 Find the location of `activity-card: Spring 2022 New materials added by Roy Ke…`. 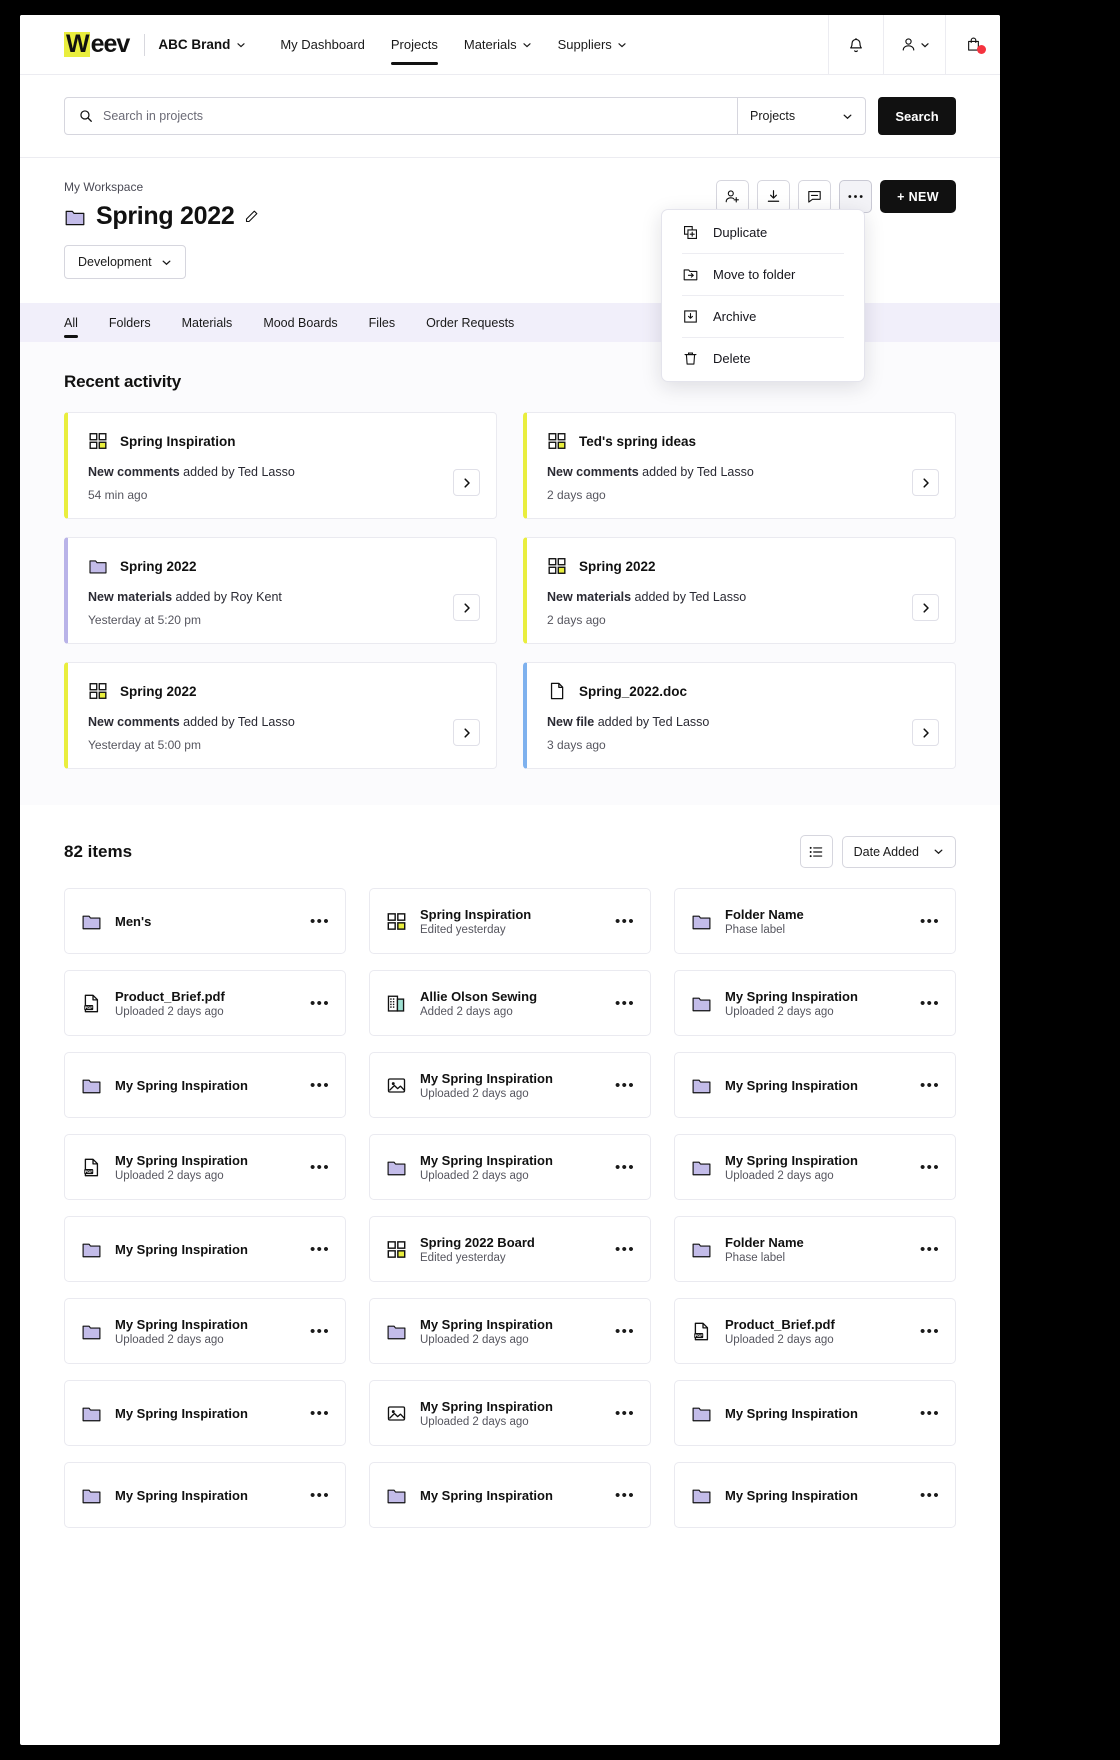

activity-card: Spring 2022 New materials added by Roy Ke… is located at coordinates (280, 590).